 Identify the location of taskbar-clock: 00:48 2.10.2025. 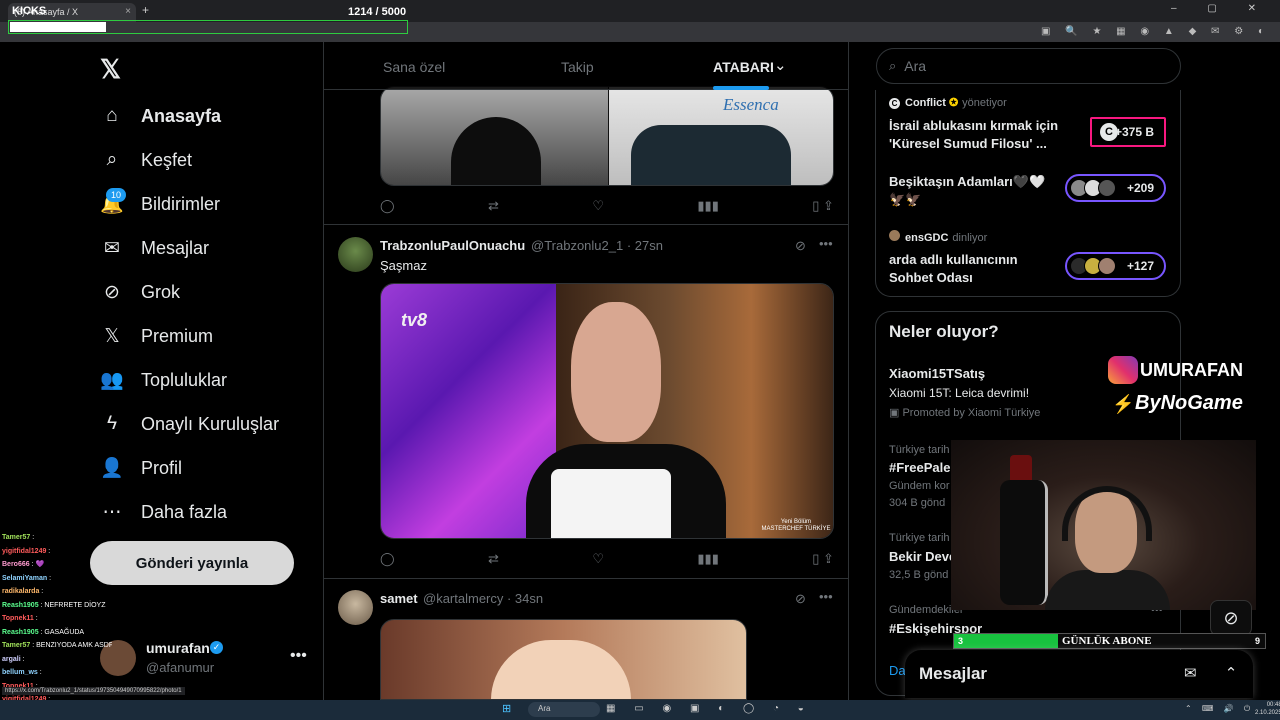
(1267, 709).